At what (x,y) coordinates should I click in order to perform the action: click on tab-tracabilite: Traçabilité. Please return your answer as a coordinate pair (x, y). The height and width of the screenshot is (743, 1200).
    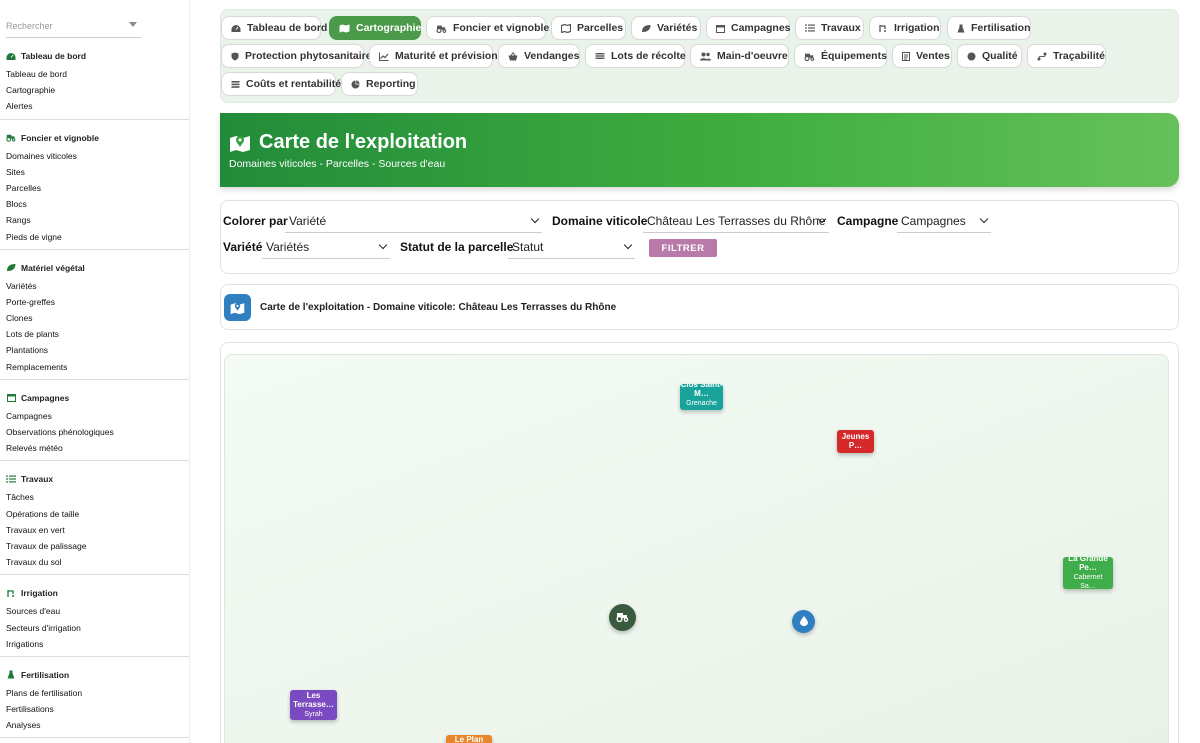
    Looking at the image, I should click on (1066, 56).